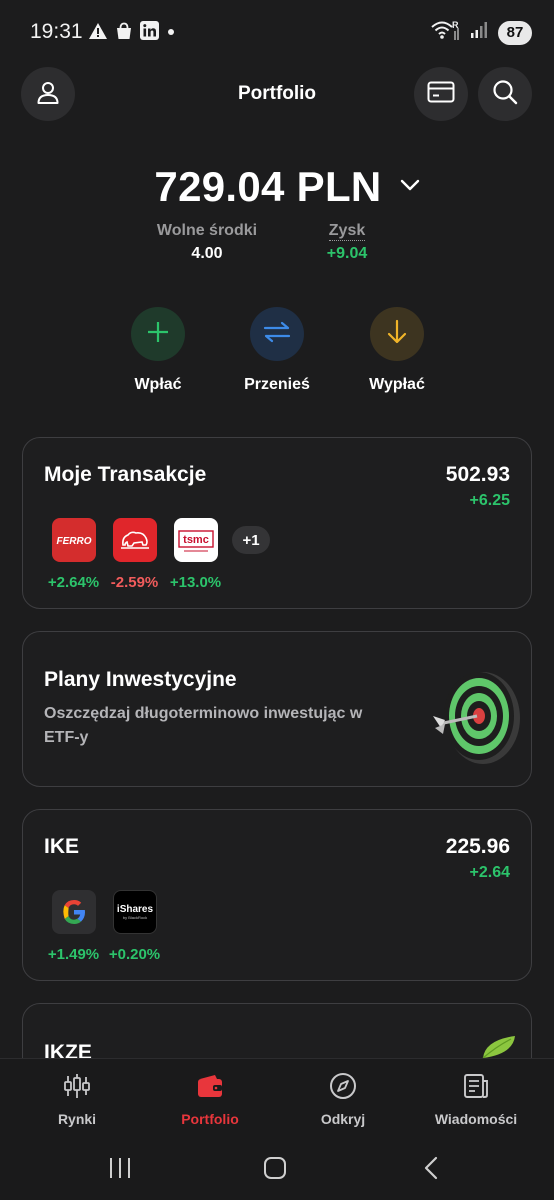  What do you see at coordinates (277, 350) in the screenshot?
I see `transfer-button: Przenieś` at bounding box center [277, 350].